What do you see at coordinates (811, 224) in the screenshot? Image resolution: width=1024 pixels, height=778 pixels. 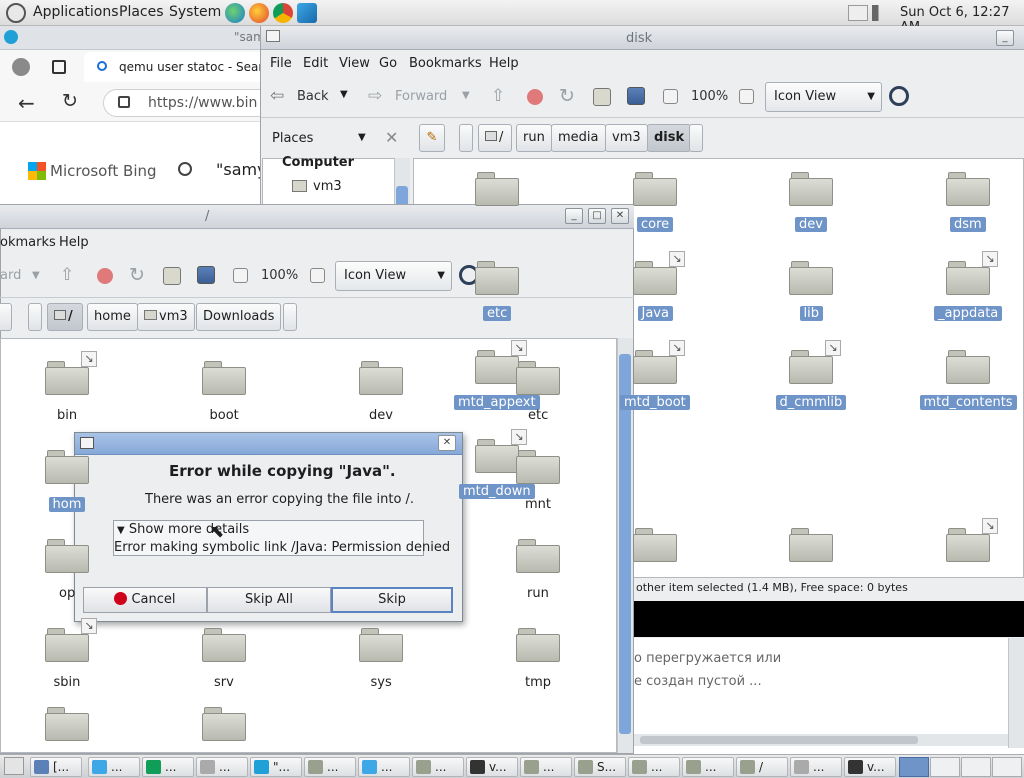 I see `disk-item-label: dev` at bounding box center [811, 224].